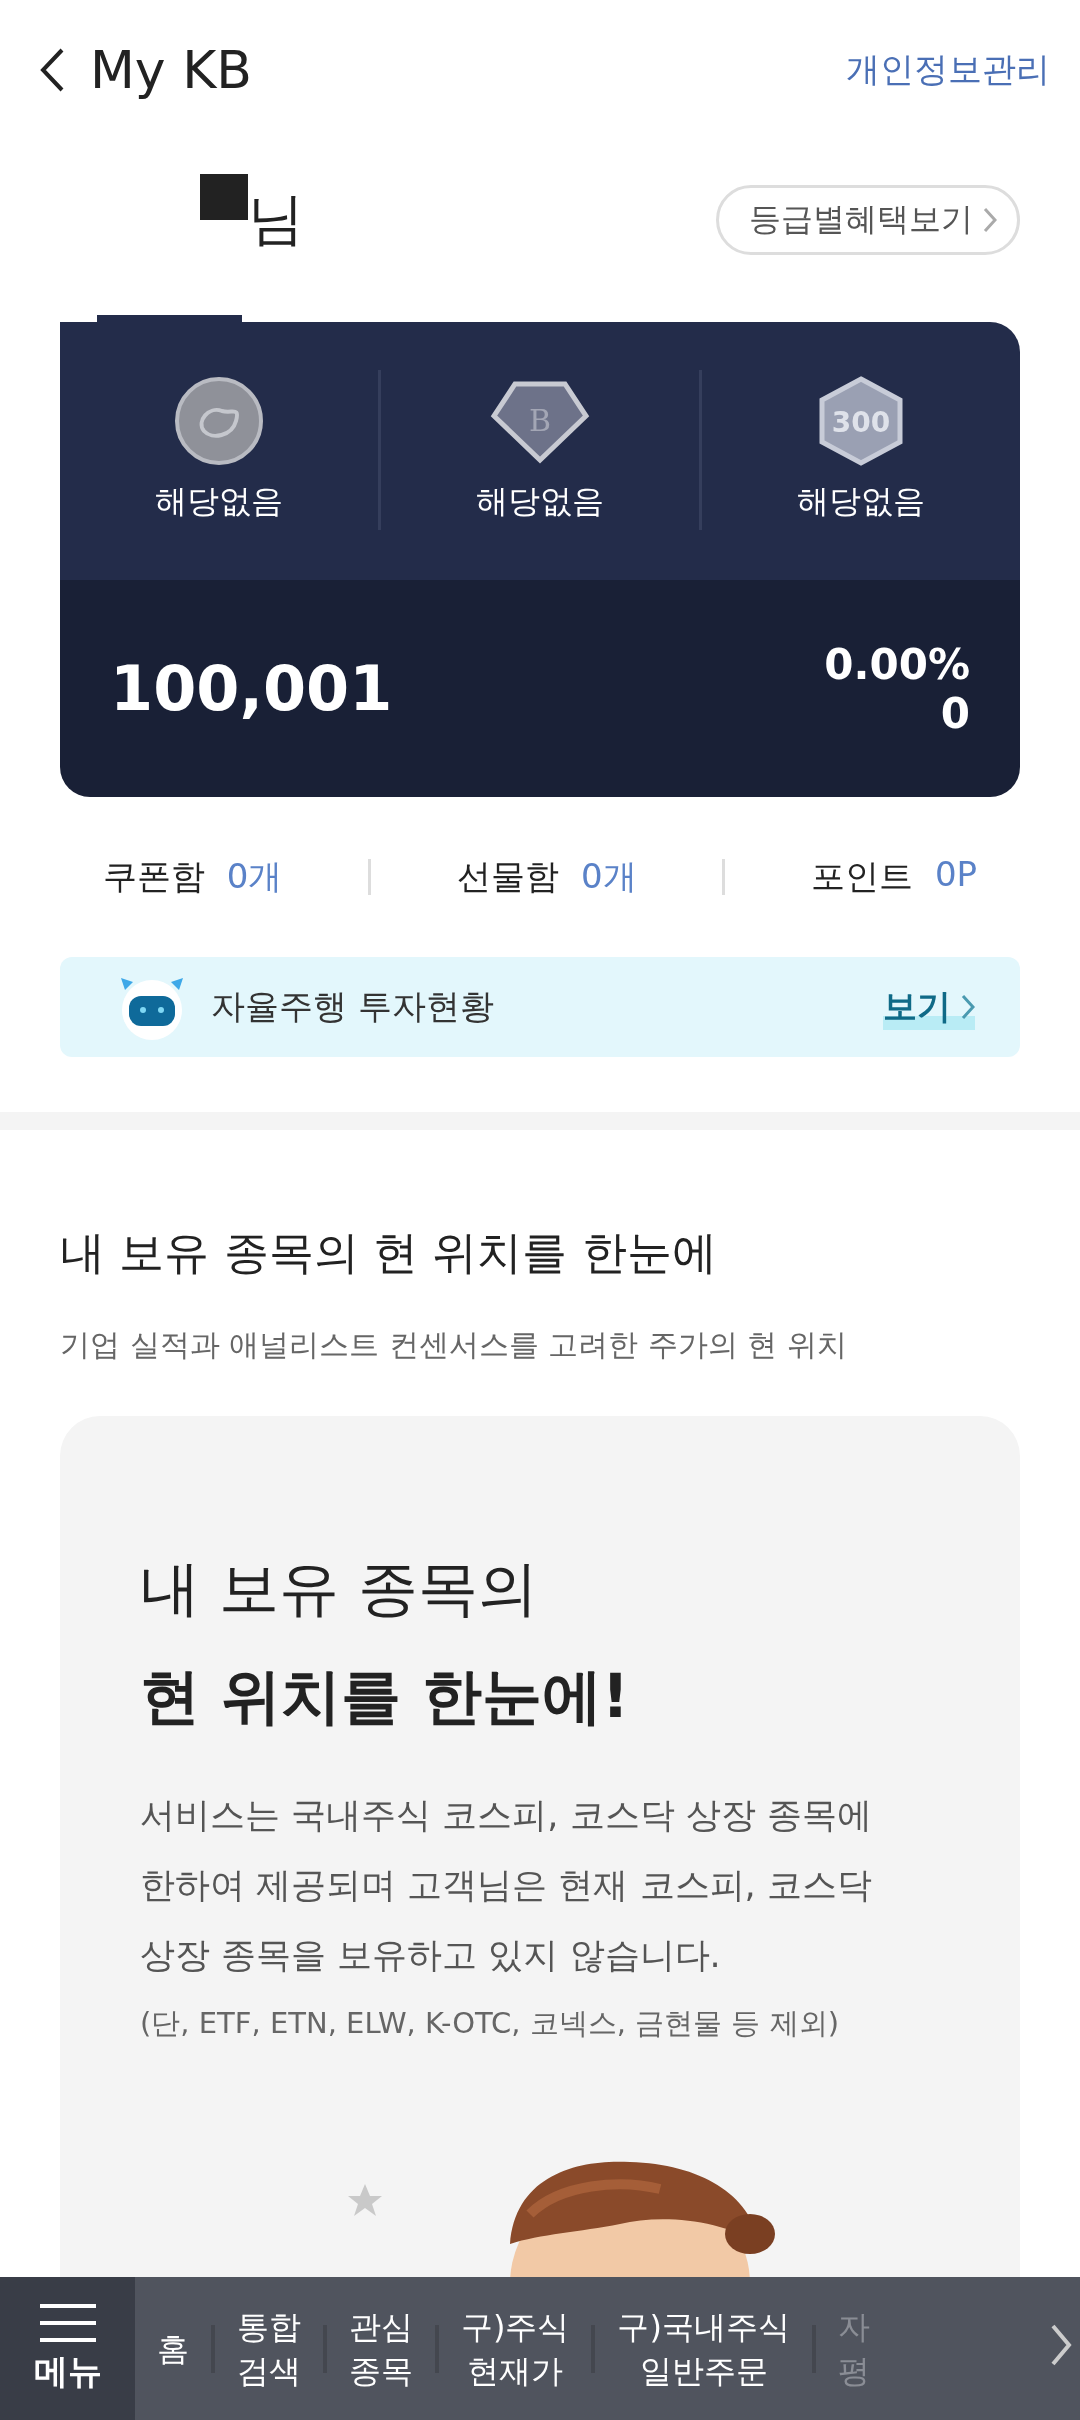 The width and height of the screenshot is (1080, 2420). What do you see at coordinates (173, 2348) in the screenshot?
I see `nav-item: 홈` at bounding box center [173, 2348].